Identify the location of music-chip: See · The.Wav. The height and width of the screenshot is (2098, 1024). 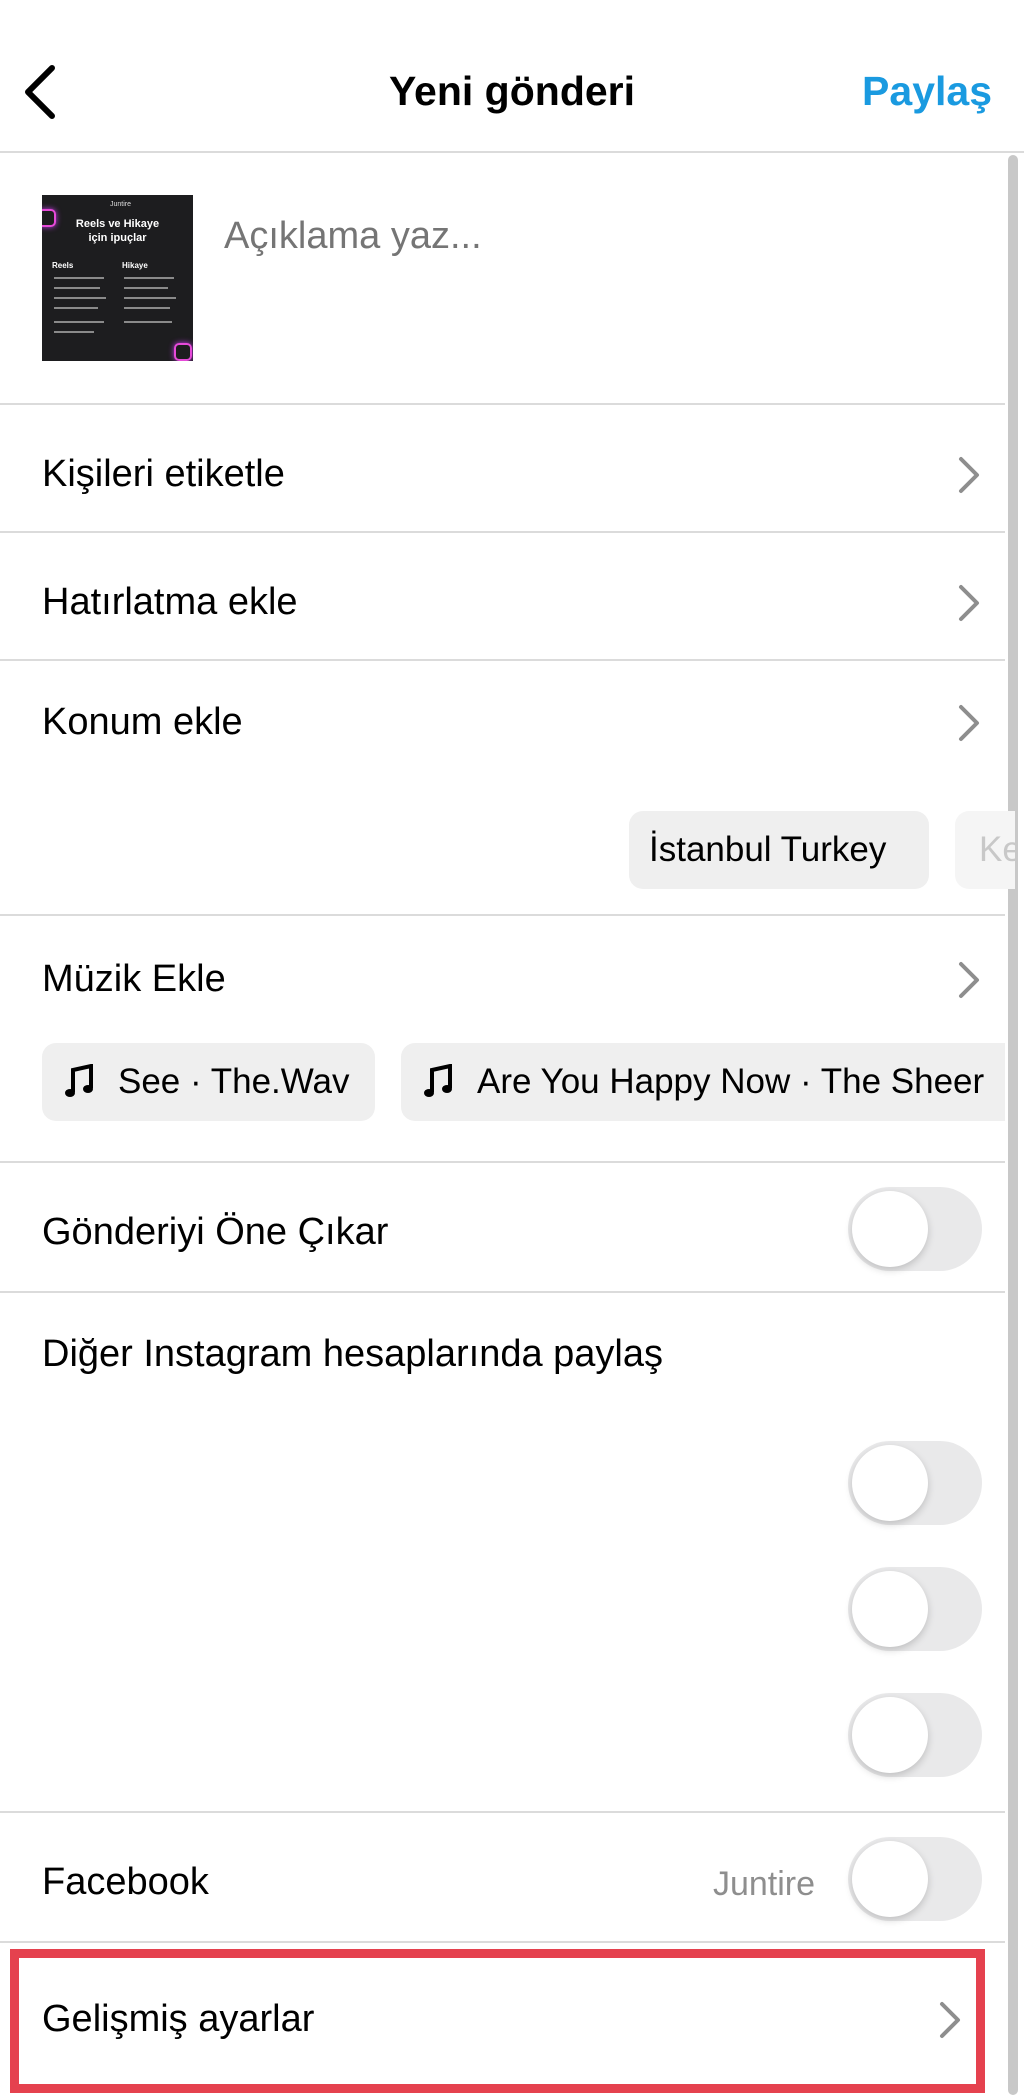
(208, 1082).